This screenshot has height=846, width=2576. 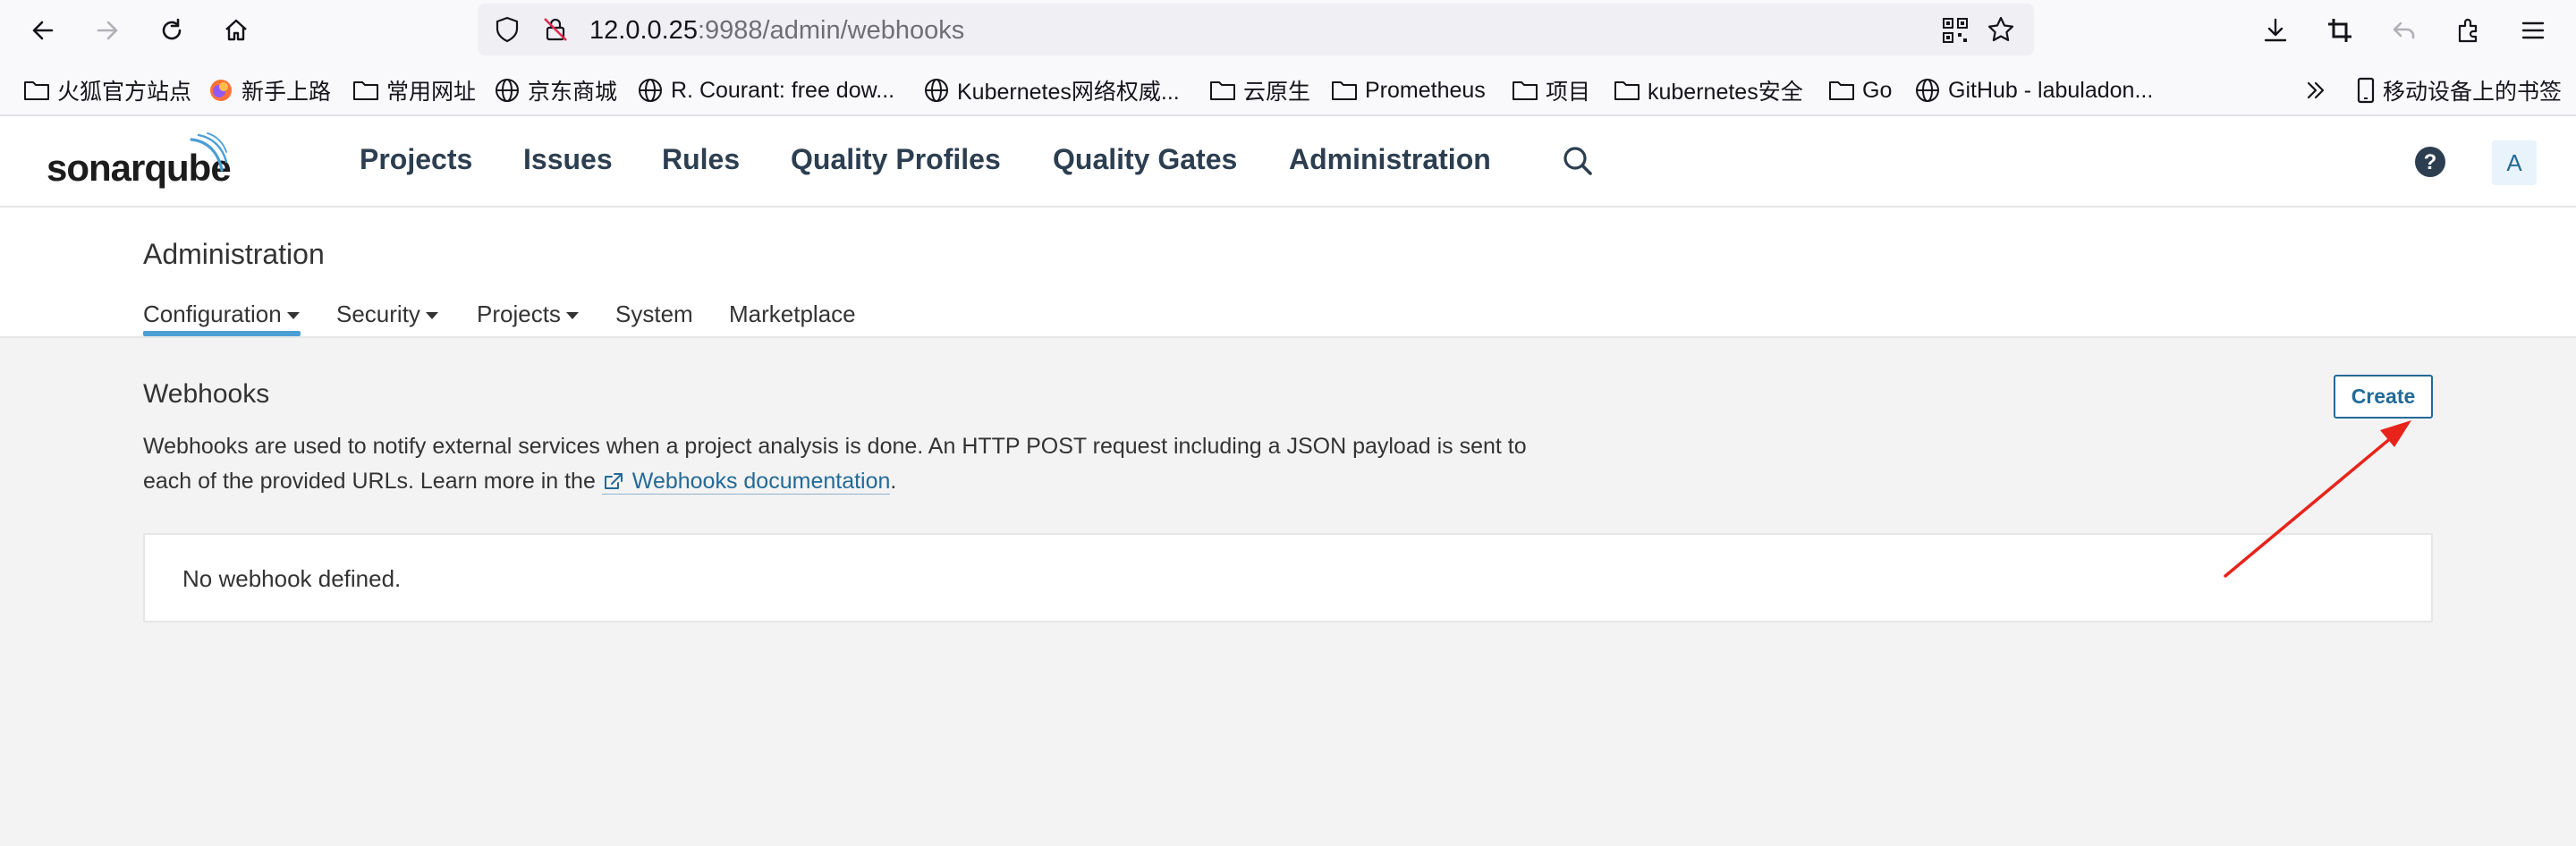 I want to click on more-bookmarks-icon, so click(x=2319, y=90).